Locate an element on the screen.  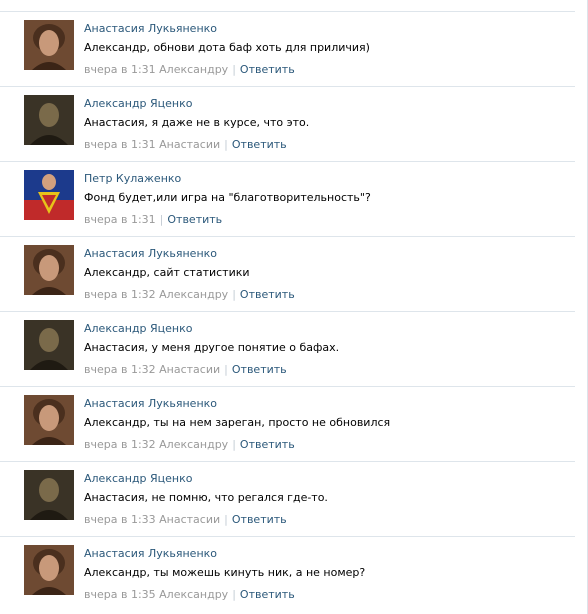
comment-meta: вчера в 1:31 | Ответить is located at coordinates (153, 219).